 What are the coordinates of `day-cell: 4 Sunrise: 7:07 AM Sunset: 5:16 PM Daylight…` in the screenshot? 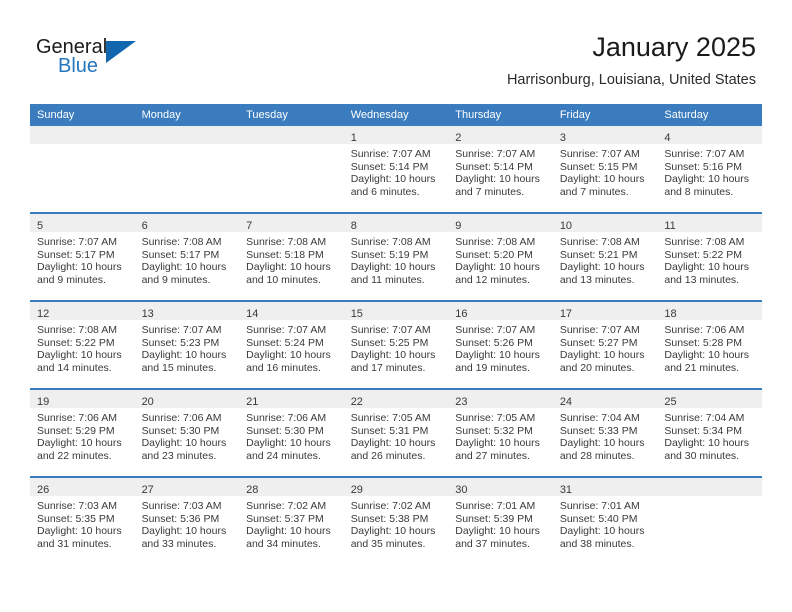 It's located at (709, 169).